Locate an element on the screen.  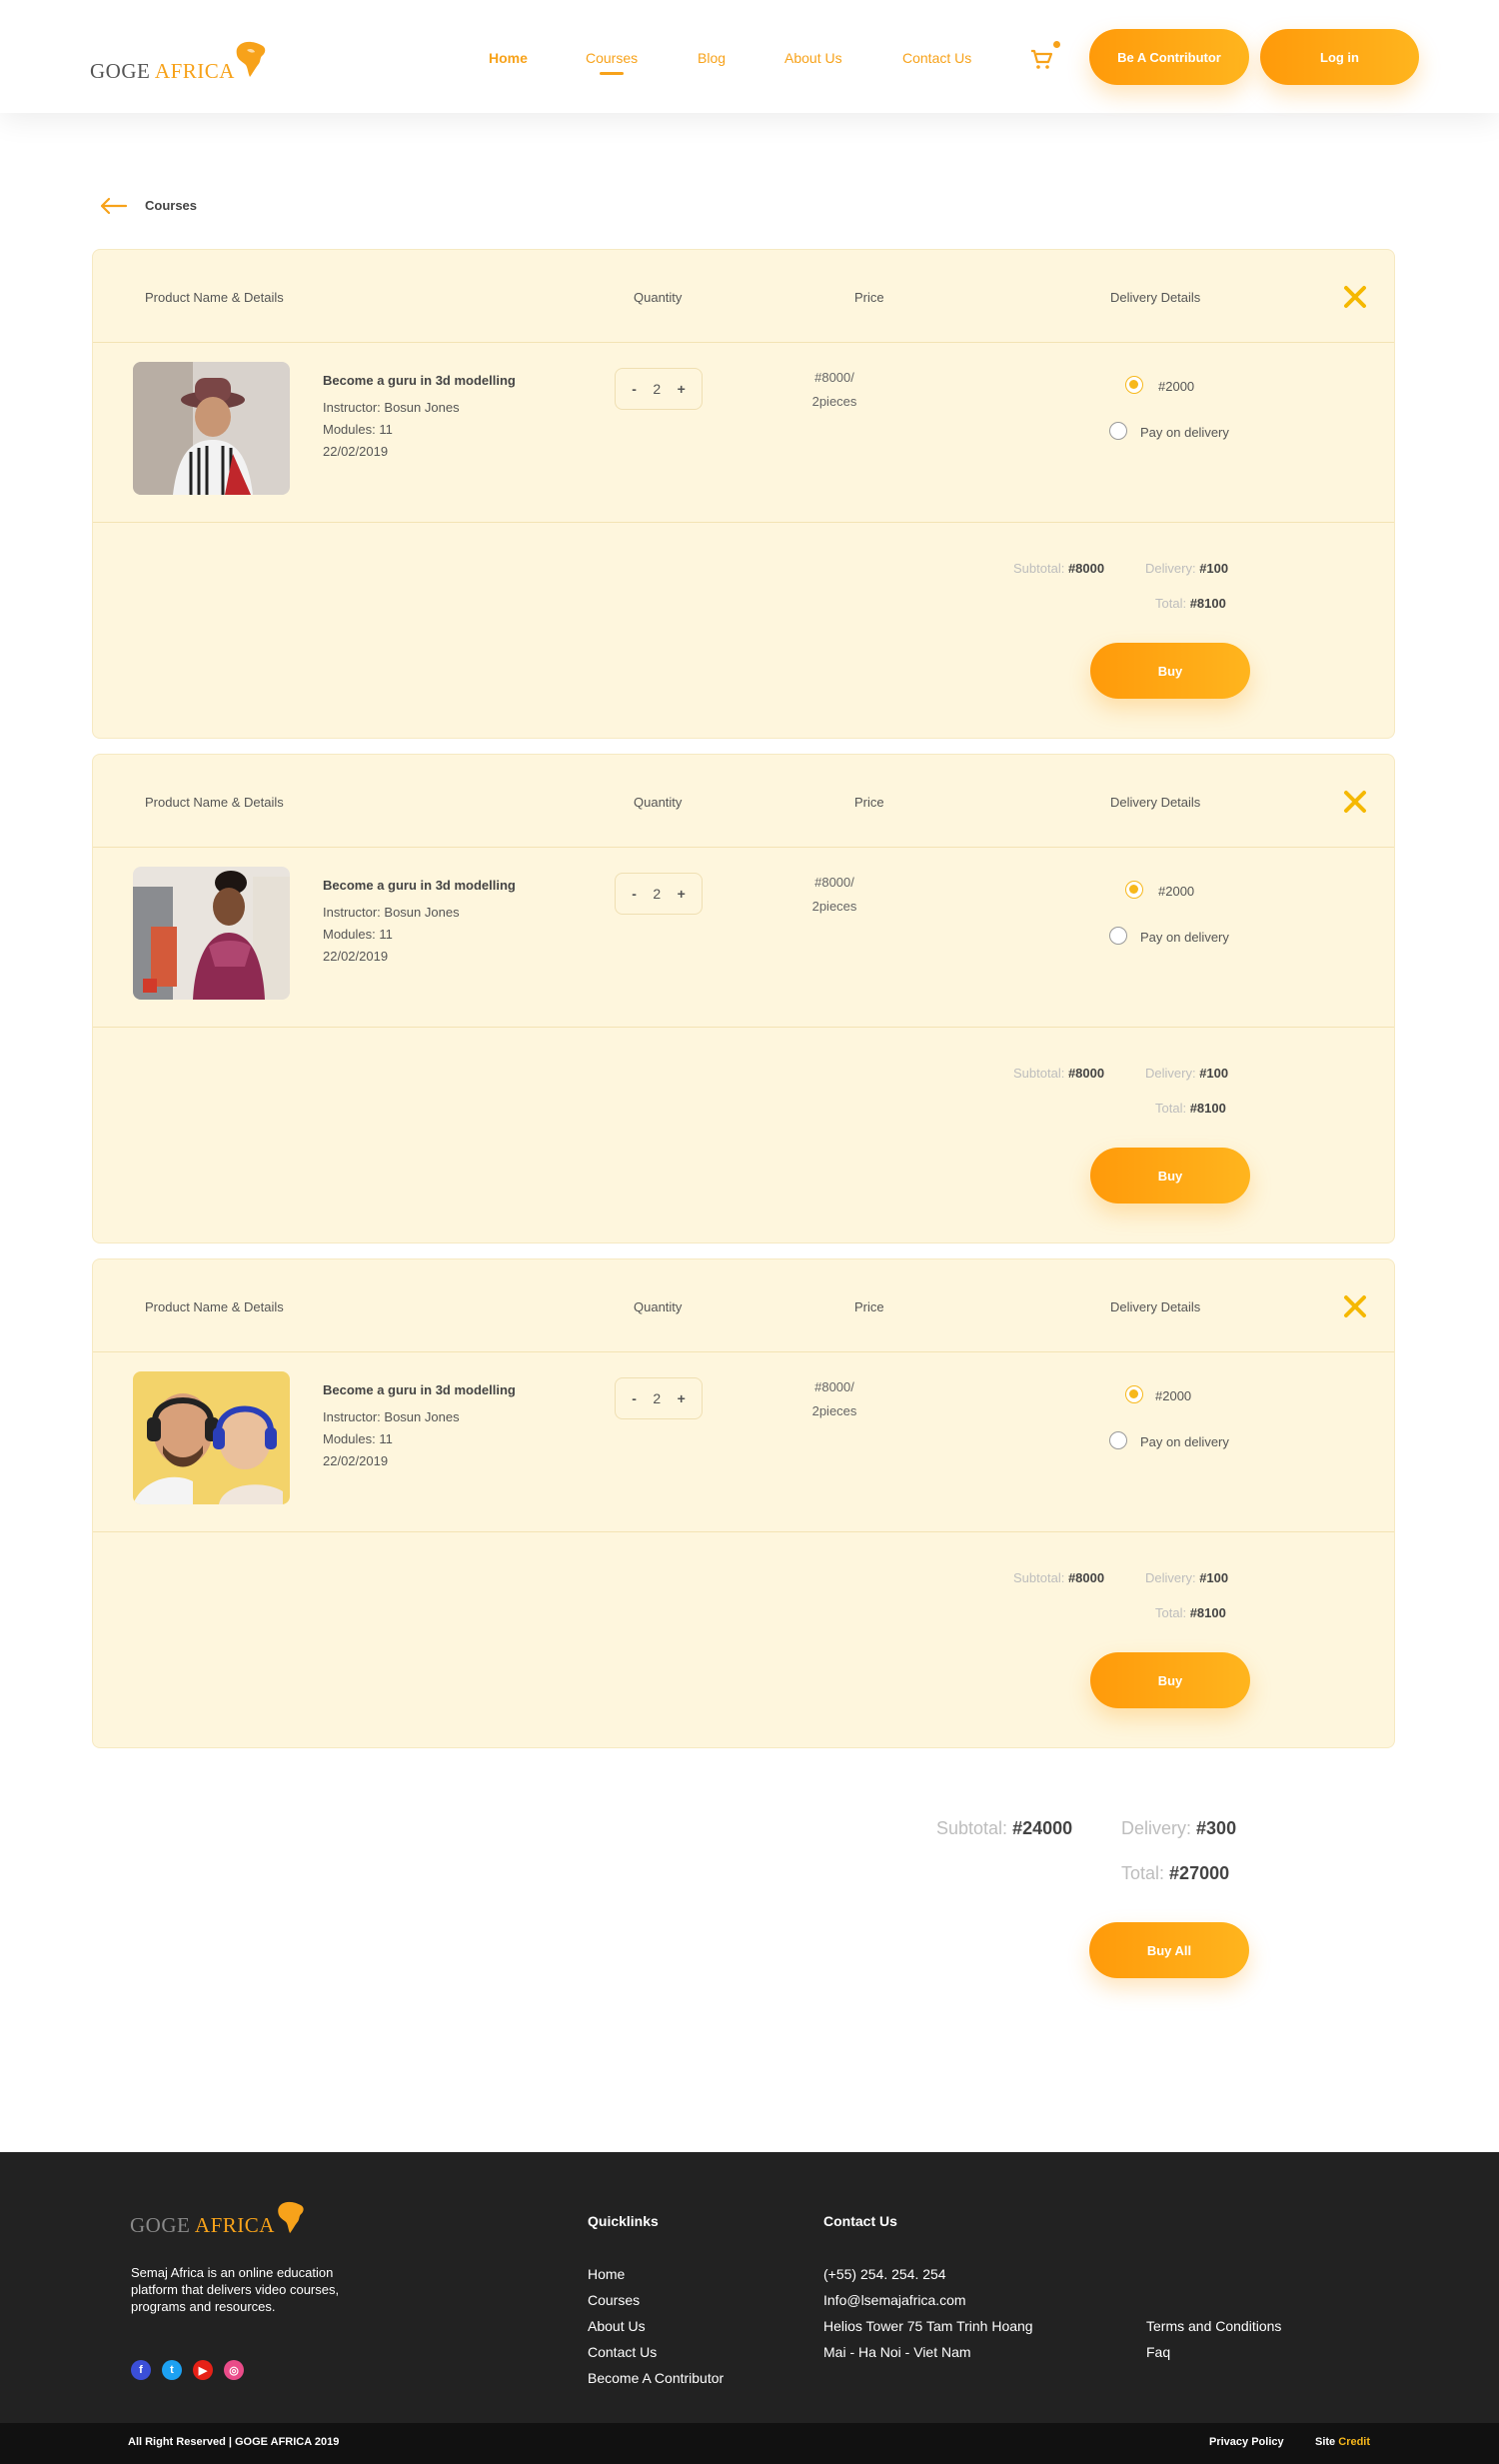
delivery-label: Delivery: is located at coordinates (1170, 1073).